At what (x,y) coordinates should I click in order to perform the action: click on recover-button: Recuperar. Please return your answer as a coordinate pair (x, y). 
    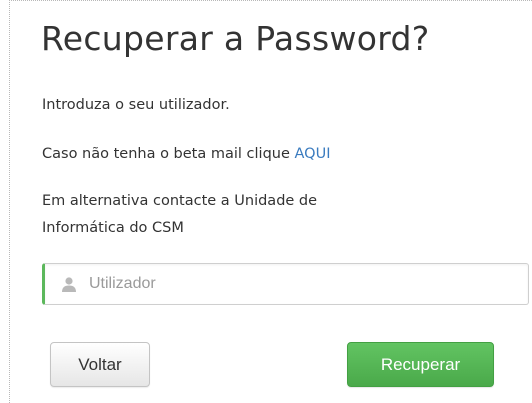
    Looking at the image, I should click on (420, 364).